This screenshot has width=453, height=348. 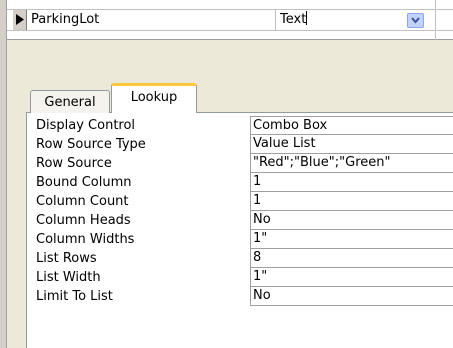 What do you see at coordinates (3, 174) in the screenshot?
I see `left-border` at bounding box center [3, 174].